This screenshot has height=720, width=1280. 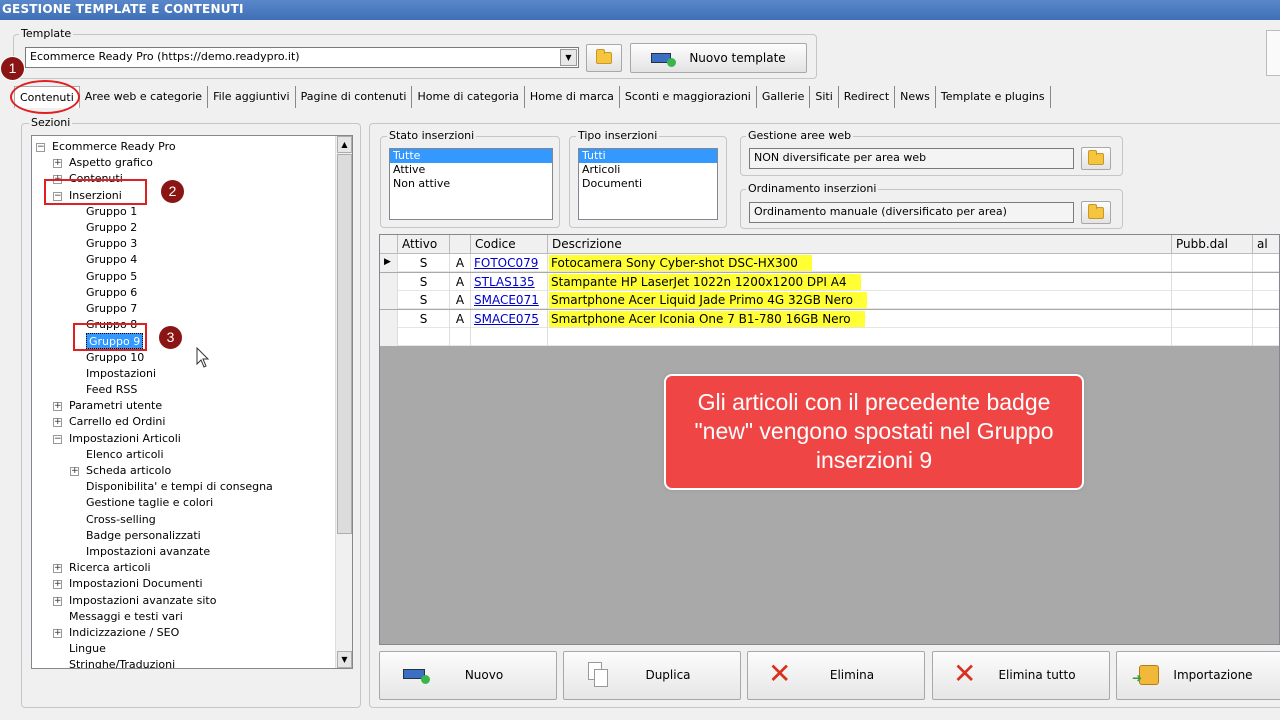 What do you see at coordinates (121, 374) in the screenshot?
I see `tree-item: Impostazioni` at bounding box center [121, 374].